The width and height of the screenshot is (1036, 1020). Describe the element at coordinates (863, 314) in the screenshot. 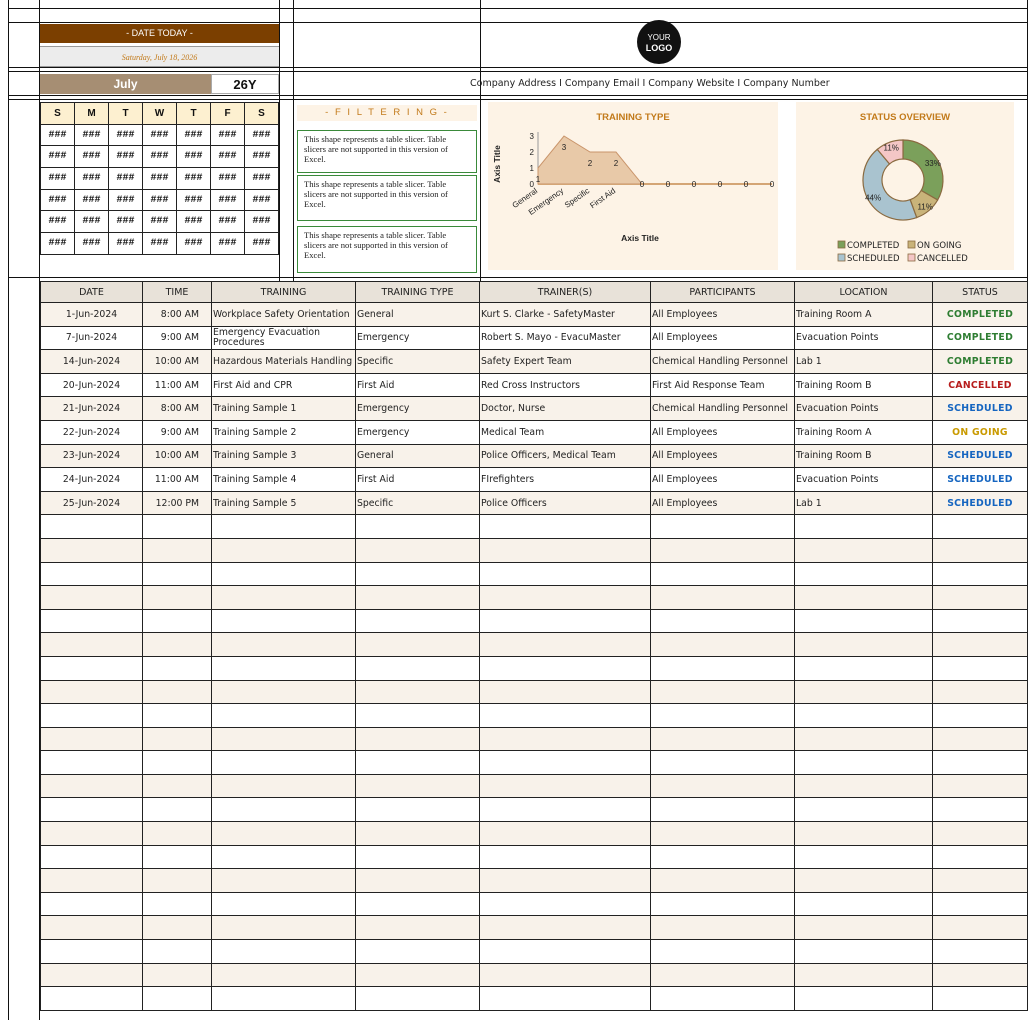

I see `table-cell: Training Room A` at that location.